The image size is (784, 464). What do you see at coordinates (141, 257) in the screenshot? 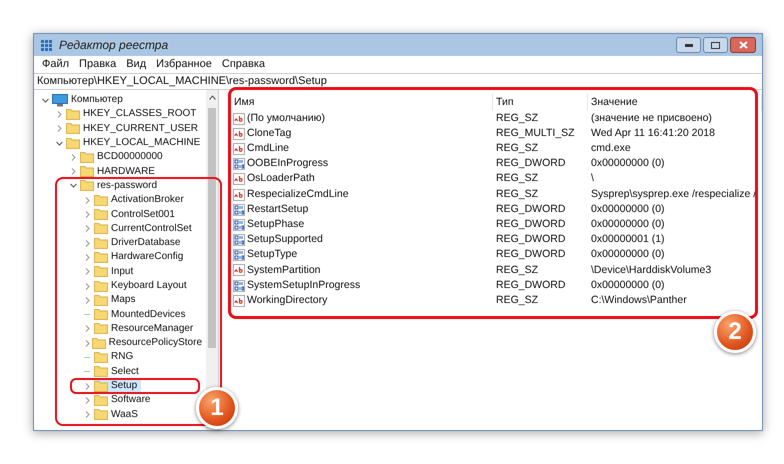
I see `tree-item: HardwareConfig` at bounding box center [141, 257].